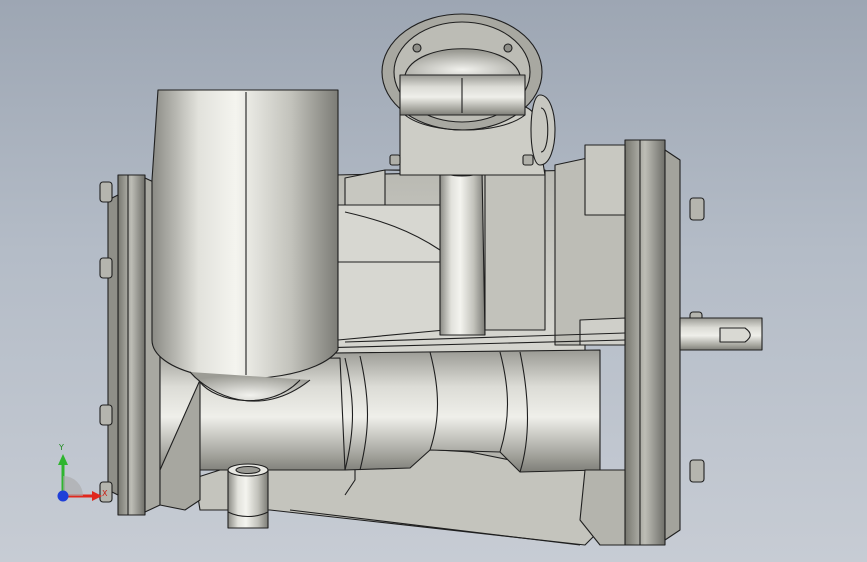 The image size is (867, 562). What do you see at coordinates (543, 130) in the screenshot?
I see `lifting-lug` at bounding box center [543, 130].